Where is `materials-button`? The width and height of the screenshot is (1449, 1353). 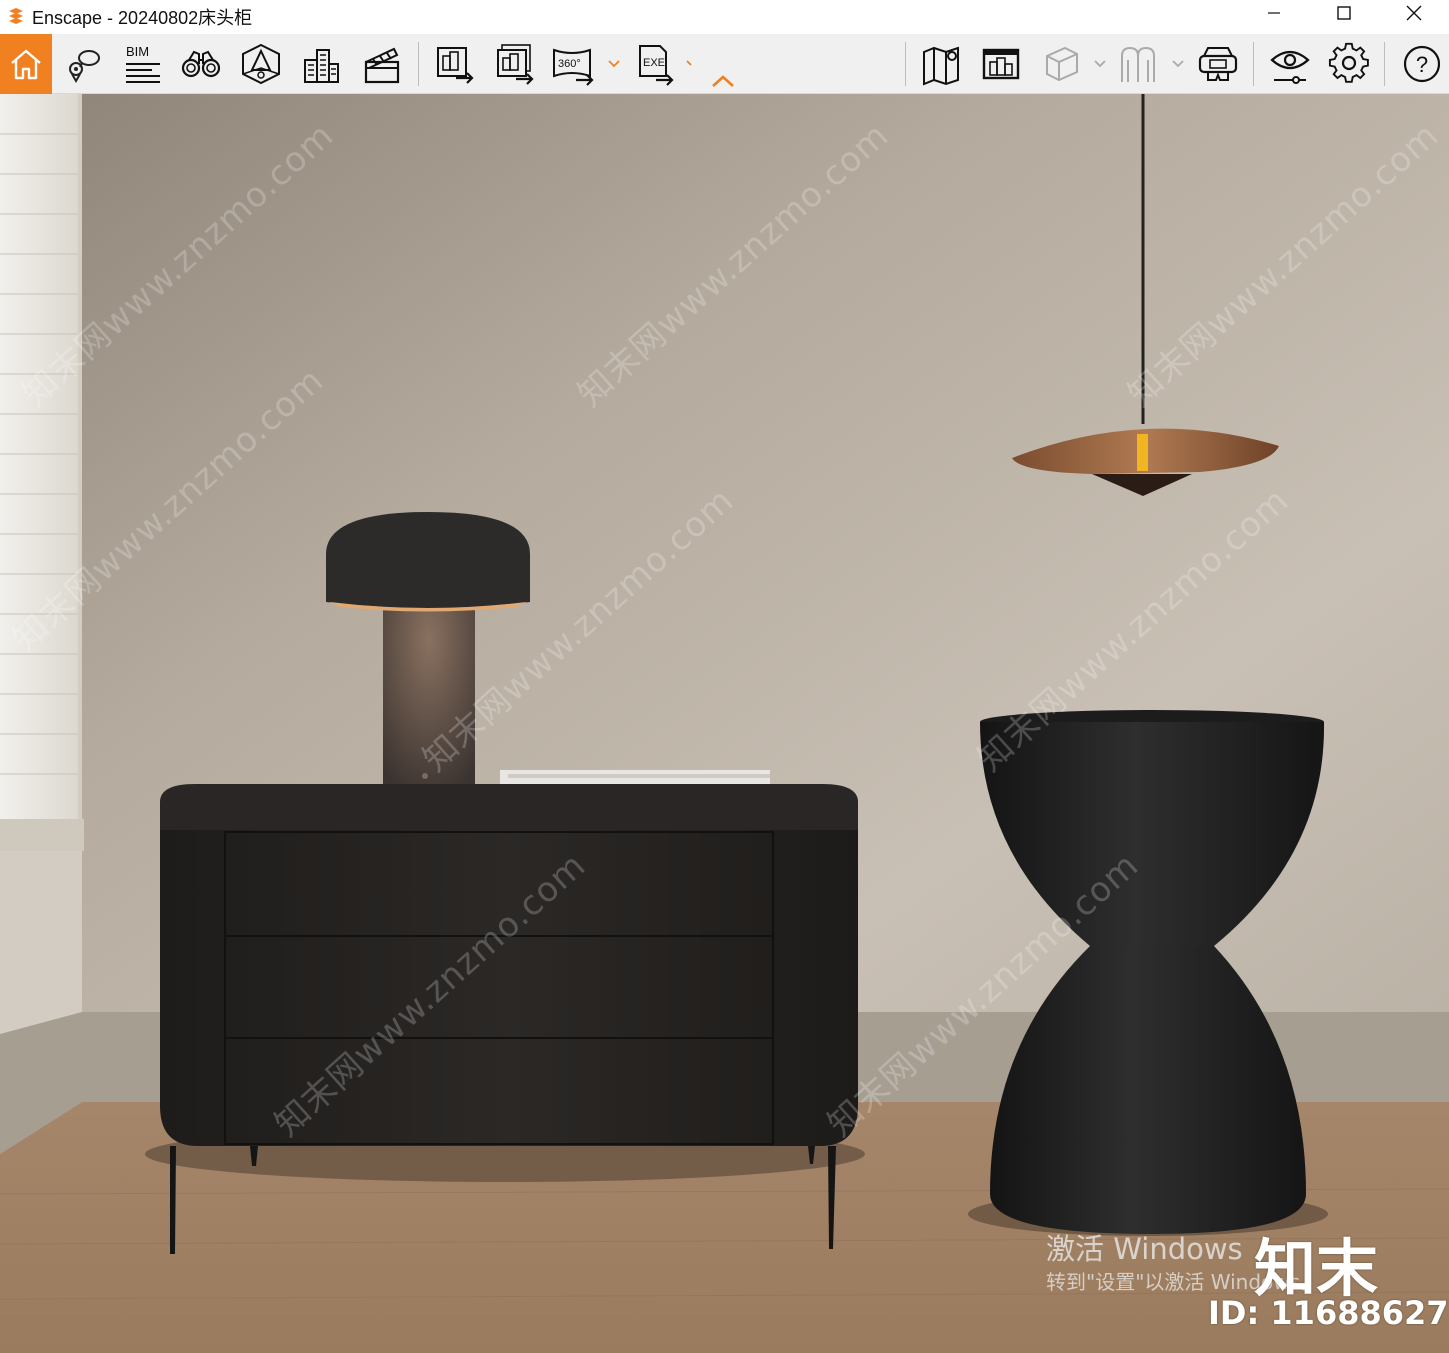 materials-button is located at coordinates (1138, 64).